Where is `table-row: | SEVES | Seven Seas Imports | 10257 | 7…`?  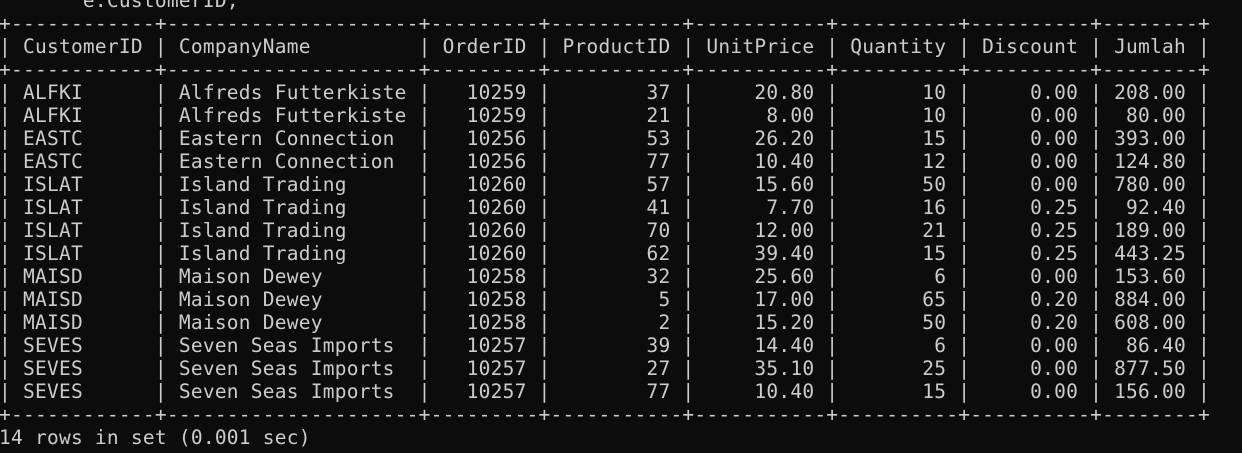
table-row: | SEVES | Seven Seas Imports | 10257 | 7… is located at coordinates (605, 391).